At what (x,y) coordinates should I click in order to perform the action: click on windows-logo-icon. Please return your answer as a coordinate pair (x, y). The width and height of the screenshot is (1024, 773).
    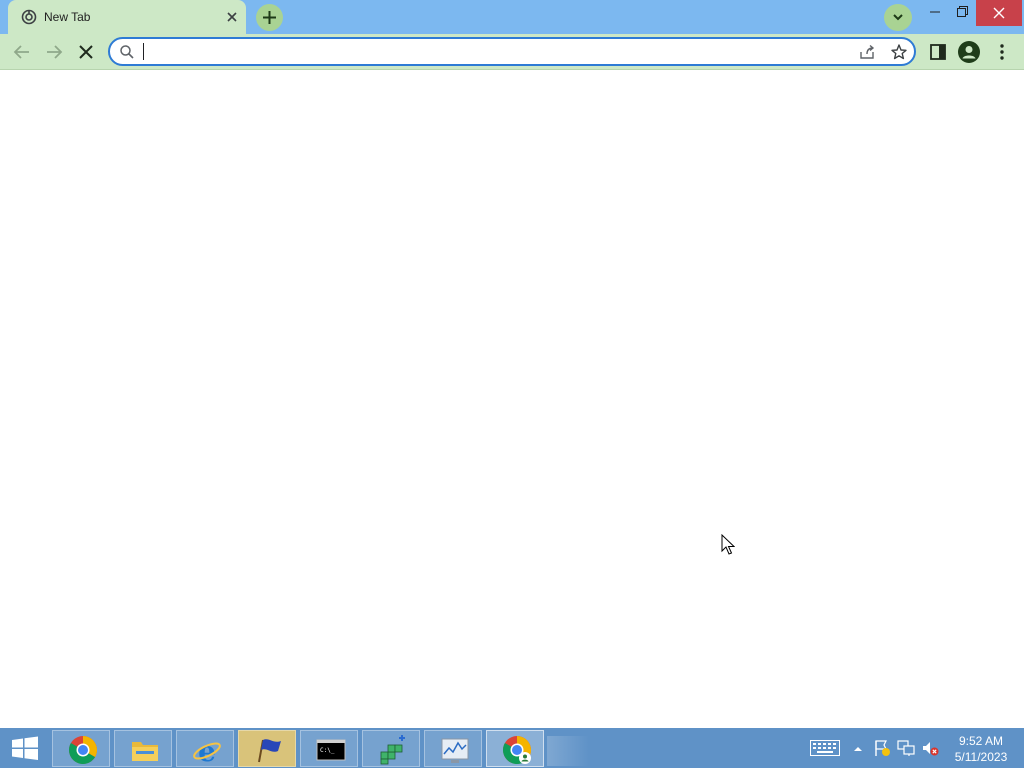
    Looking at the image, I should click on (25, 748).